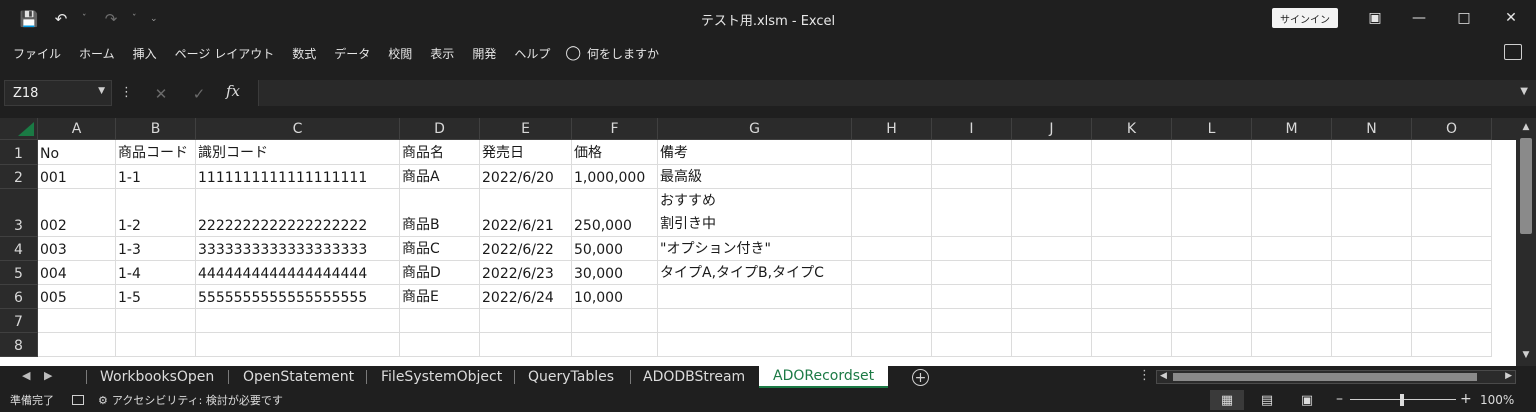  I want to click on column-header-g: G, so click(755, 129).